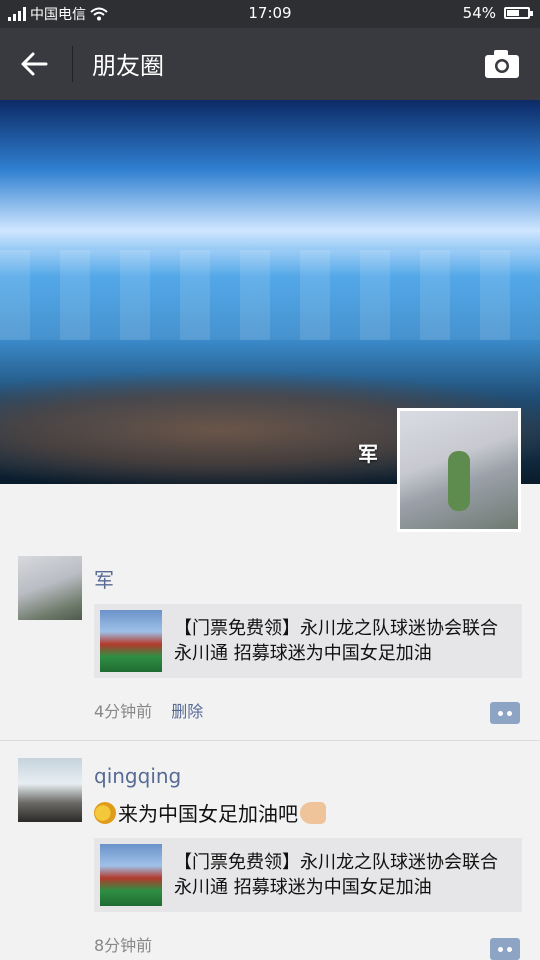 The width and height of the screenshot is (540, 960). I want to click on page-title: 朋友圈, so click(128, 66).